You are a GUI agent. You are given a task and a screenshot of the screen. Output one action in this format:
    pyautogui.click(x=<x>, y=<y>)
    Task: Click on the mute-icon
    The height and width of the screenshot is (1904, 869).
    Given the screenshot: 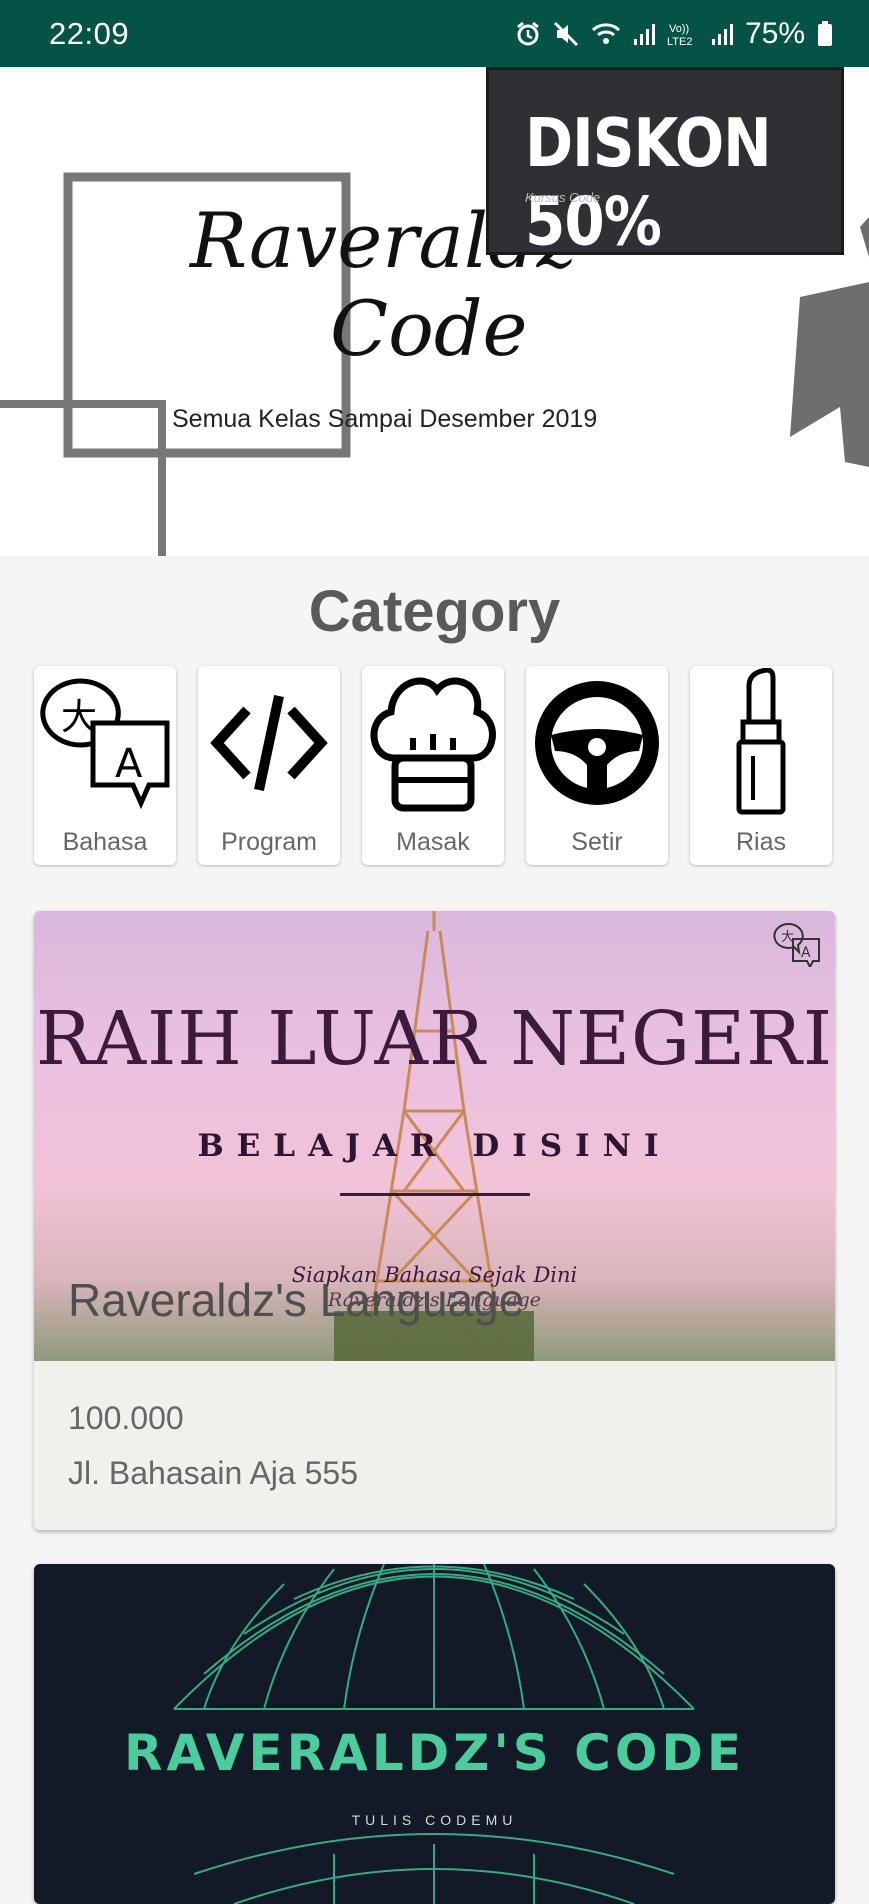 What is the action you would take?
    pyautogui.click(x=566, y=33)
    